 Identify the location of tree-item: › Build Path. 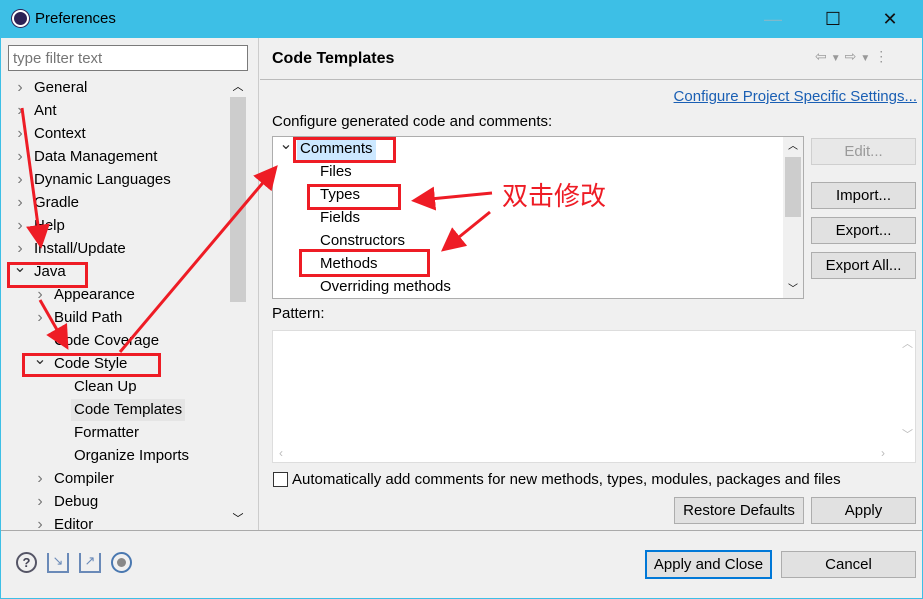
(128, 318).